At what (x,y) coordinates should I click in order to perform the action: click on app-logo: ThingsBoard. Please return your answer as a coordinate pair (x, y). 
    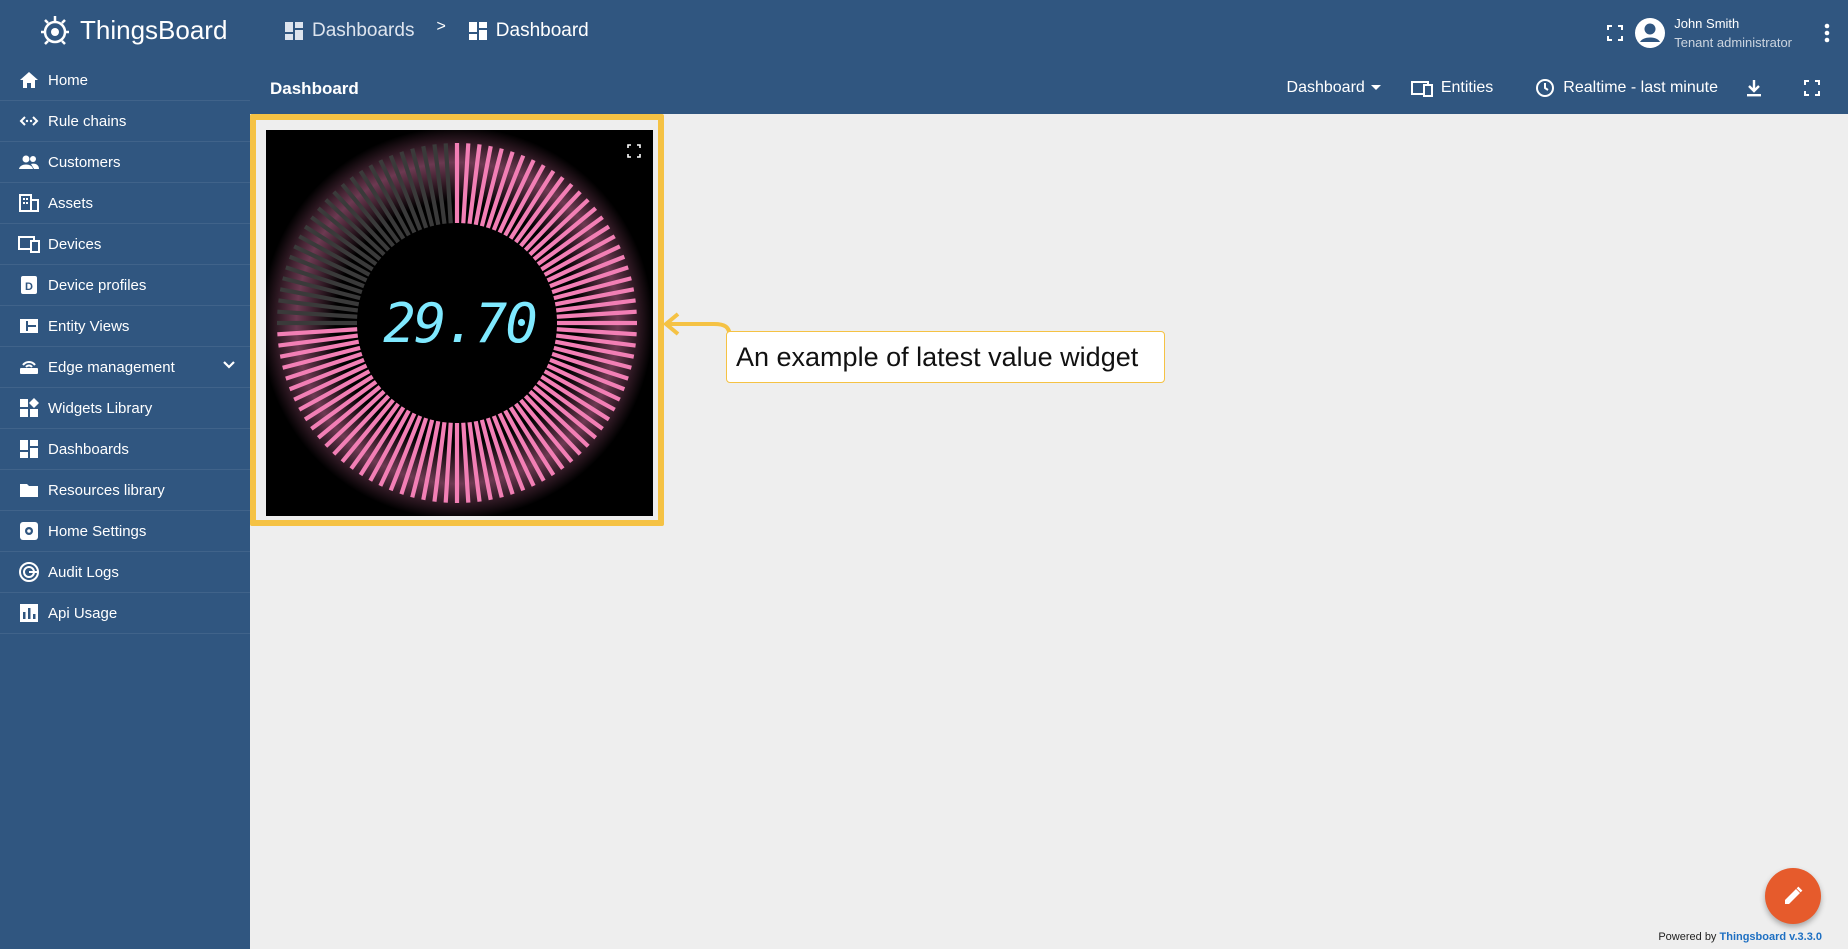
    Looking at the image, I should click on (125, 30).